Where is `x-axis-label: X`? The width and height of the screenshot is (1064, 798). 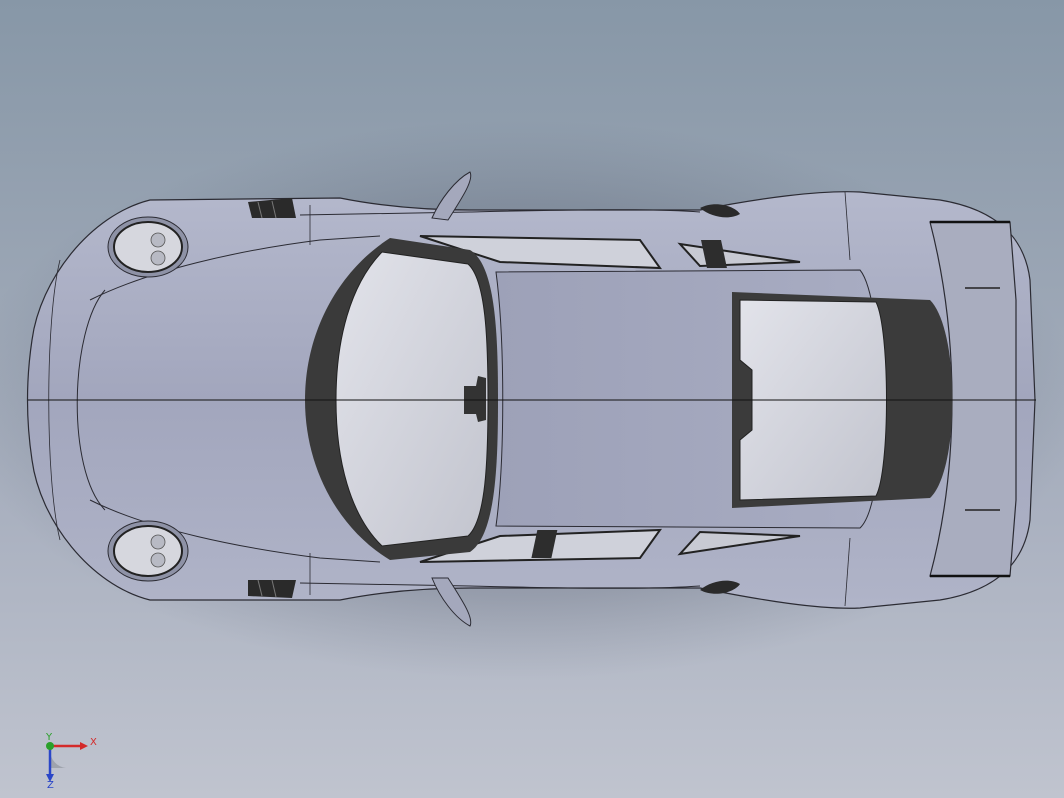 x-axis-label: X is located at coordinates (93, 742).